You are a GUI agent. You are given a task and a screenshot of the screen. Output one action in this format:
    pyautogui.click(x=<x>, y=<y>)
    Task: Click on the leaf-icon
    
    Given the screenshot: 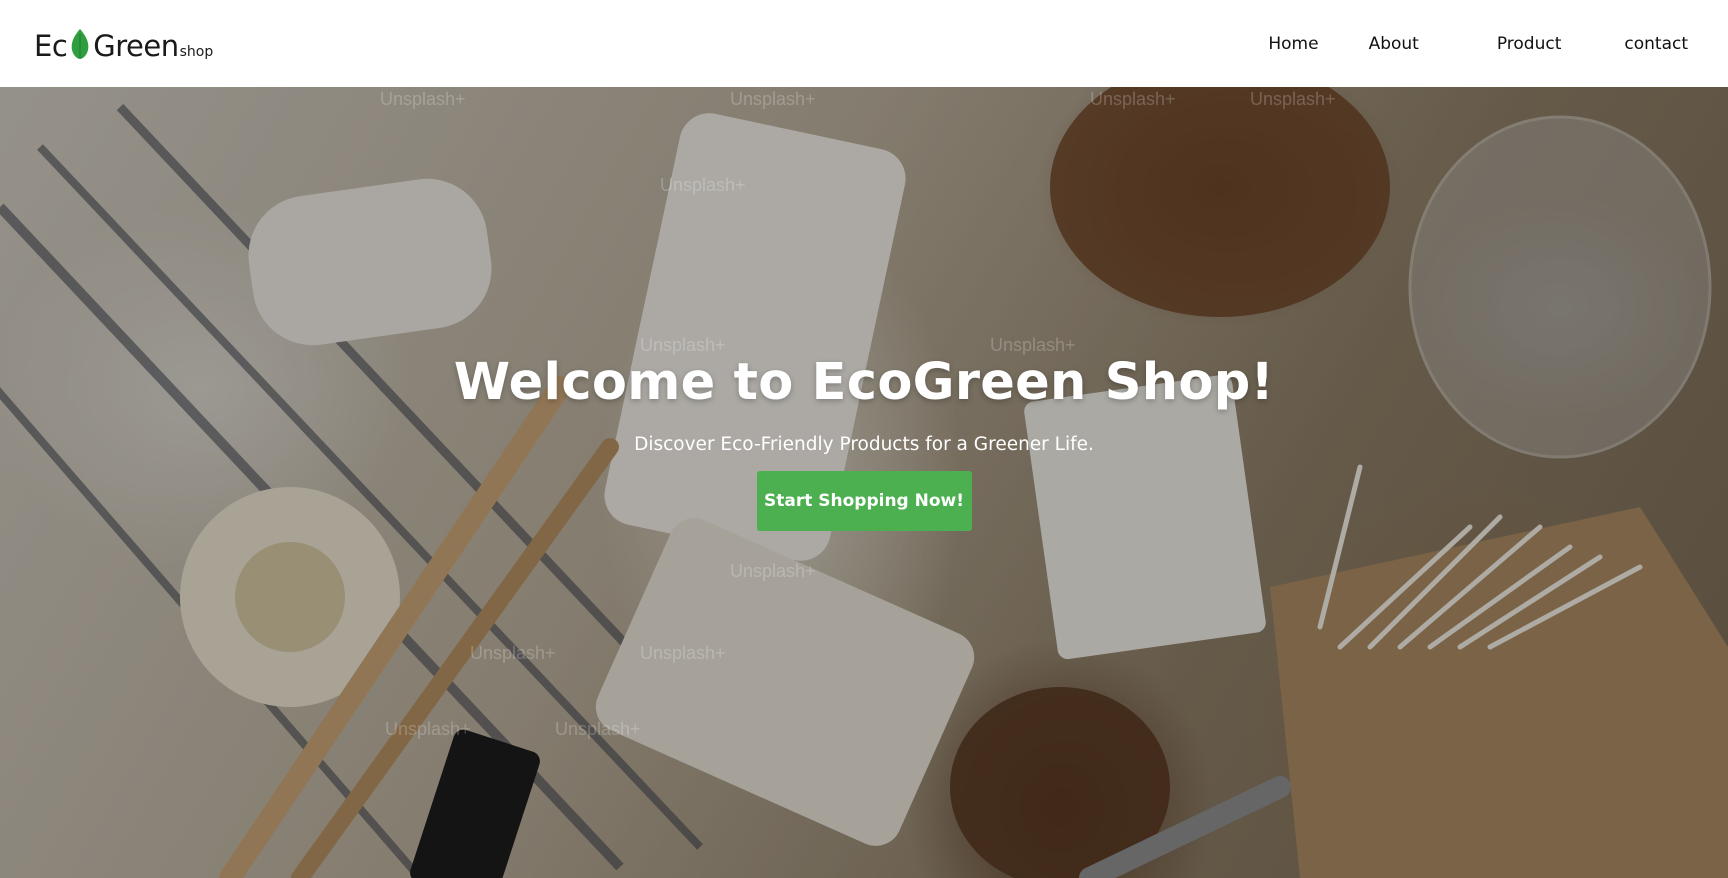 What is the action you would take?
    pyautogui.click(x=80, y=44)
    